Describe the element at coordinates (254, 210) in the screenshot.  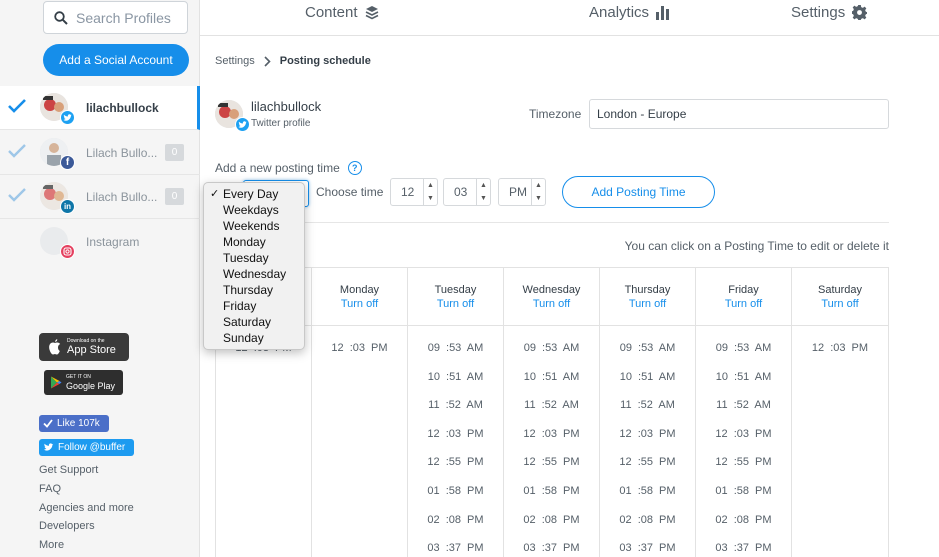
I see `day-option-weekdays: Weekdays` at that location.